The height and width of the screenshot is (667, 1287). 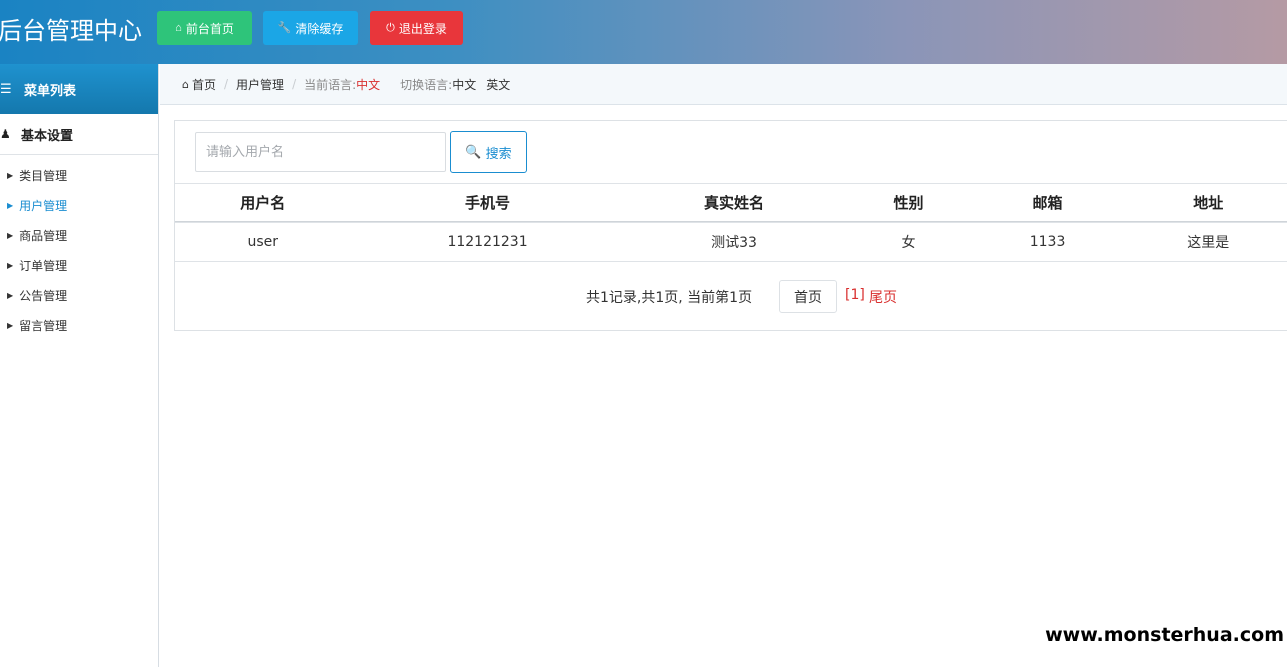 What do you see at coordinates (6, 89) in the screenshot?
I see `list-icon: ☰` at bounding box center [6, 89].